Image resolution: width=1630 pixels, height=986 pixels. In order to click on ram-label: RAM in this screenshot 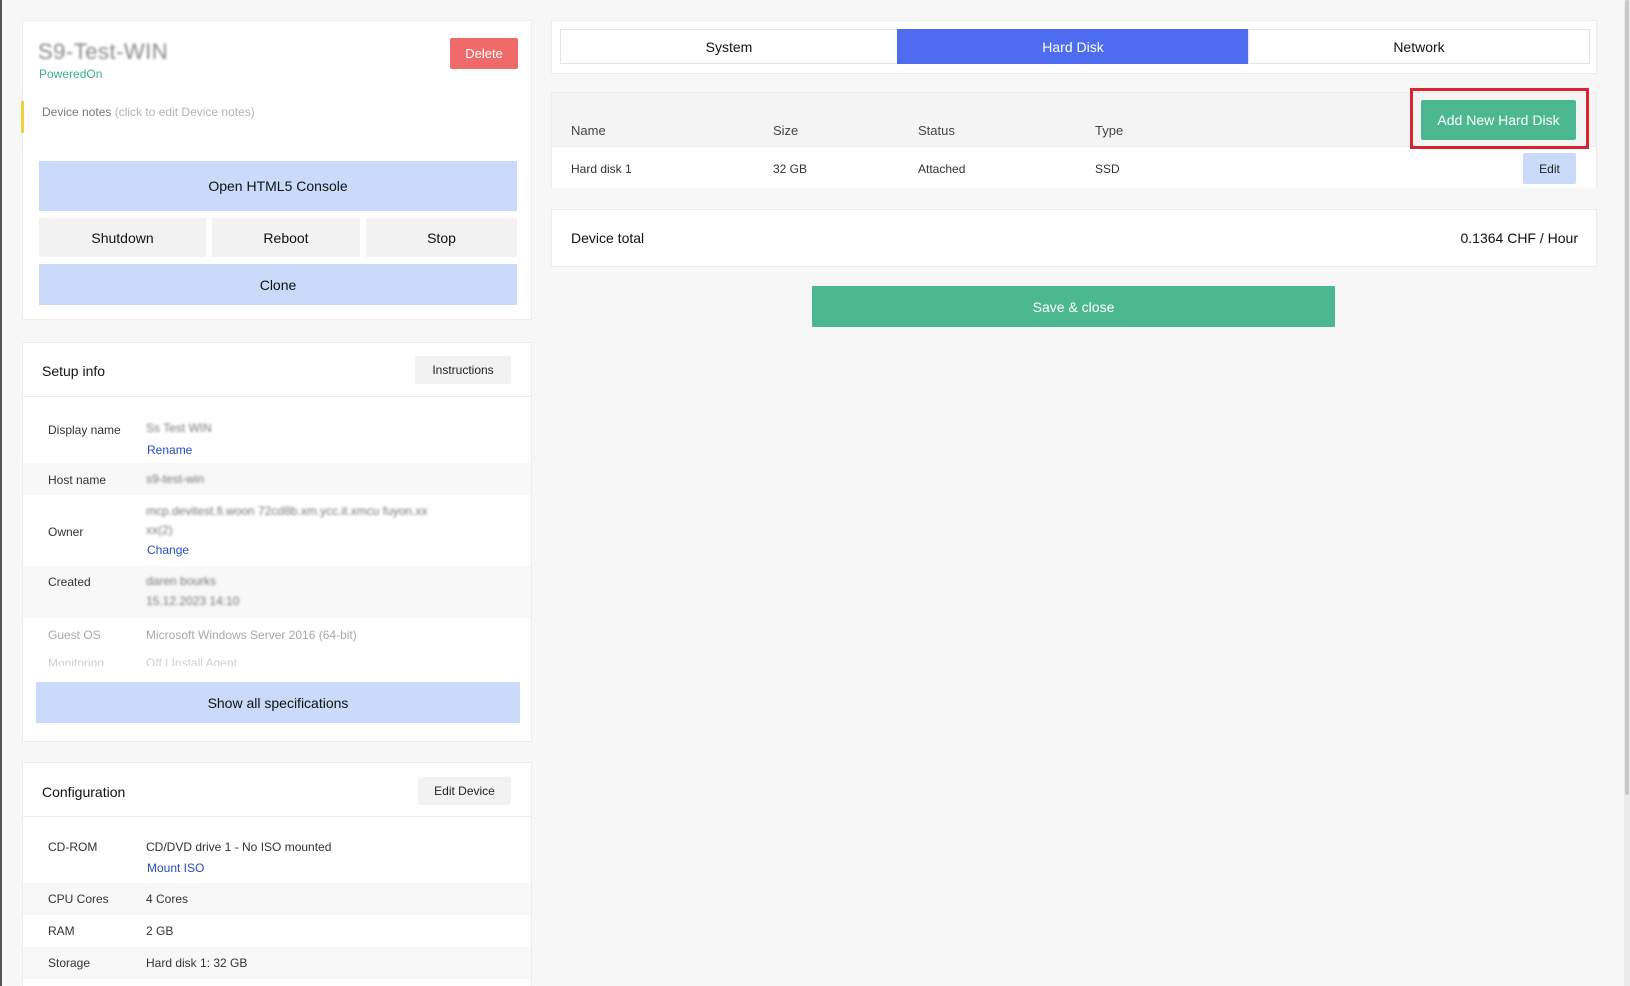, I will do `click(61, 931)`.